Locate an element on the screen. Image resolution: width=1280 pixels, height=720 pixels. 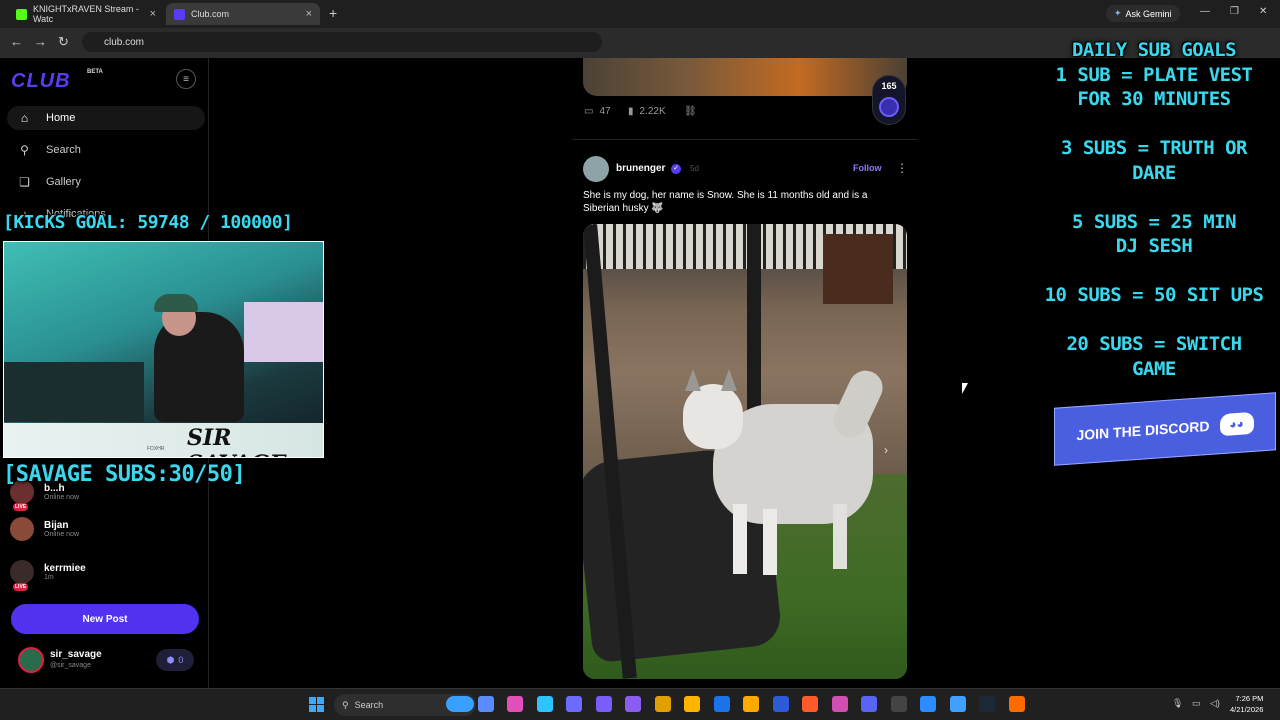
savage-subs-overlay: [SAVAGE SUBS:30/50] is located at coordinates (124, 474).